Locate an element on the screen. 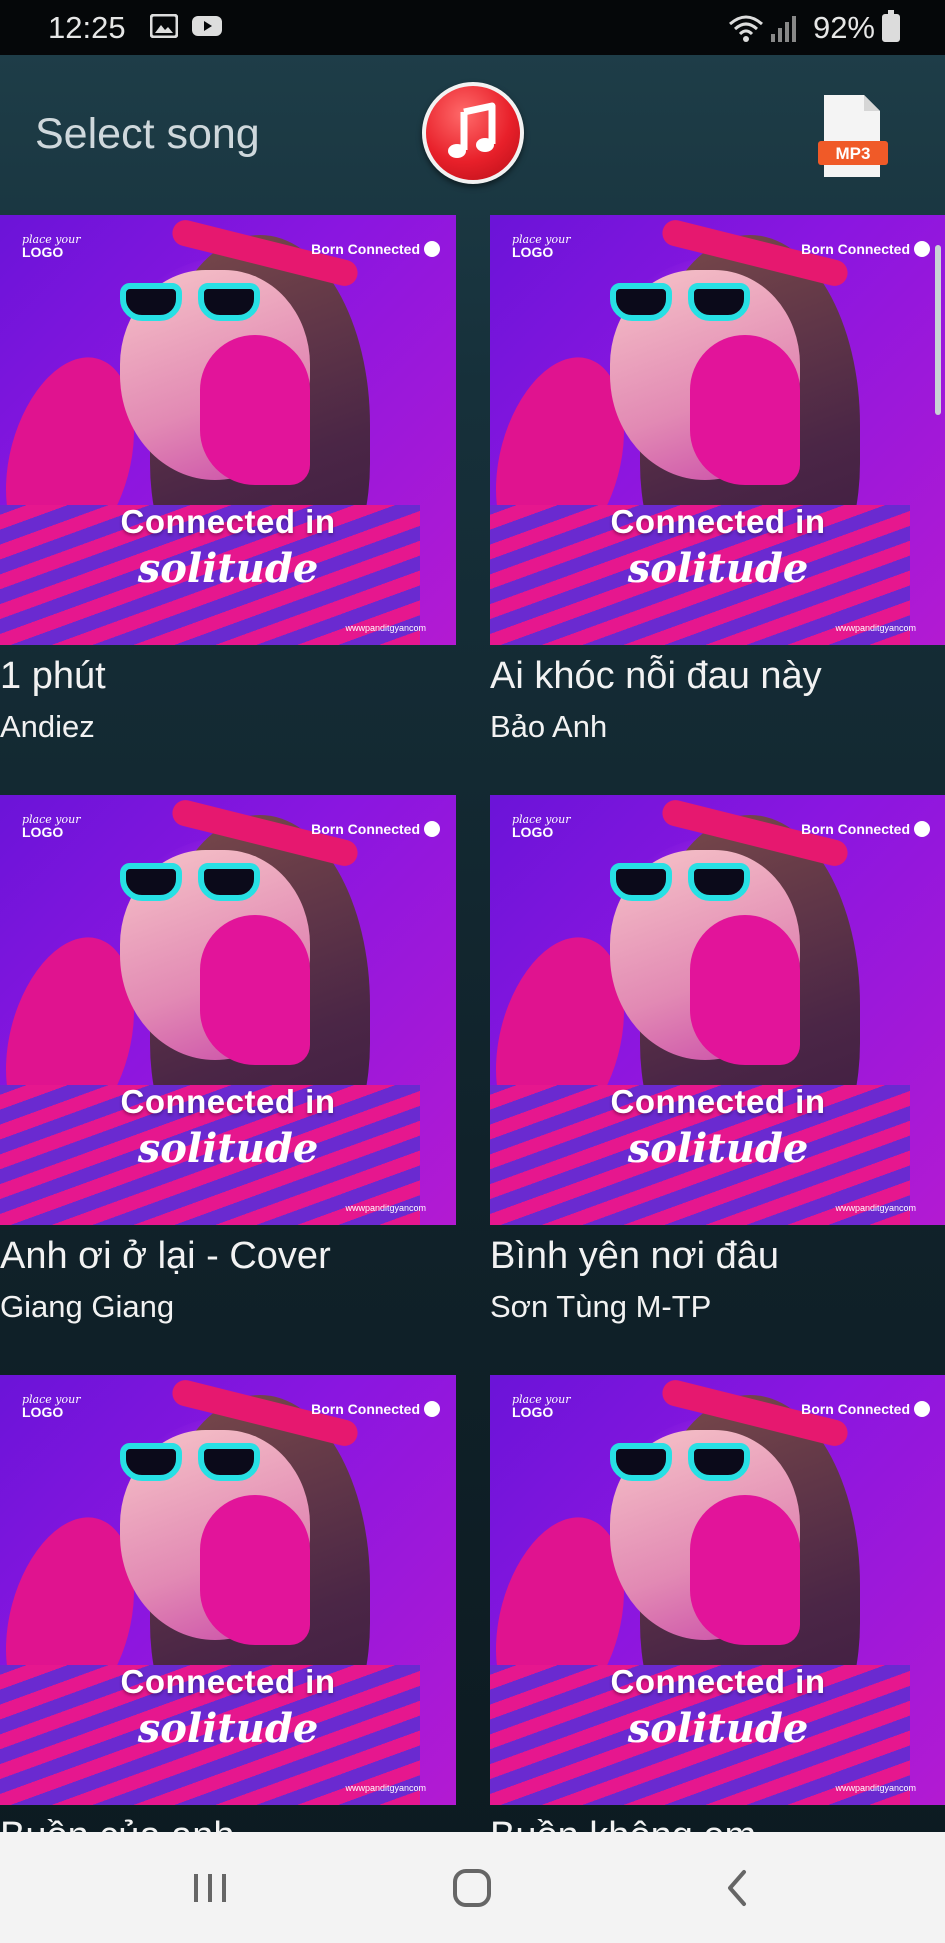  music-note-icon is located at coordinates (473, 133).